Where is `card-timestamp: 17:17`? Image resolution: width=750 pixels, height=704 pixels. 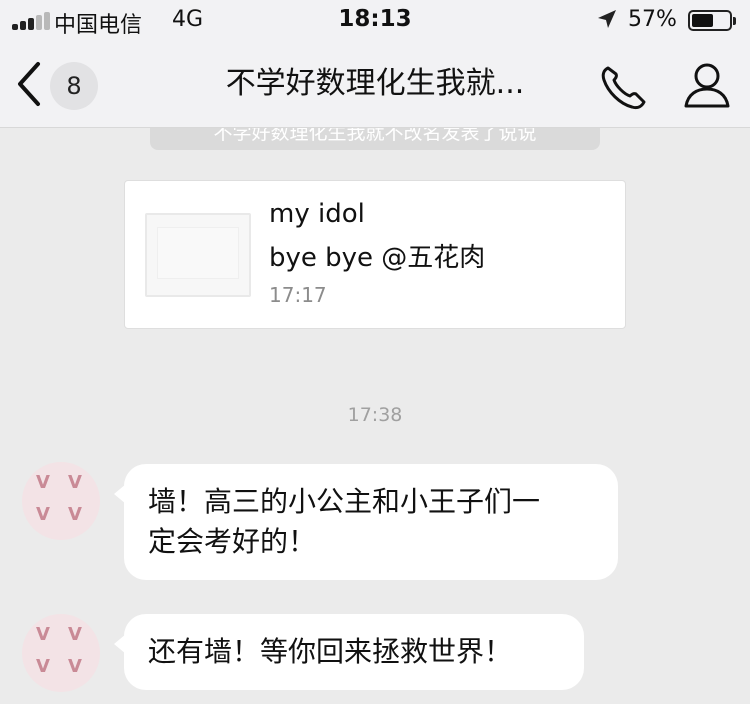
card-timestamp: 17:17 is located at coordinates (298, 295).